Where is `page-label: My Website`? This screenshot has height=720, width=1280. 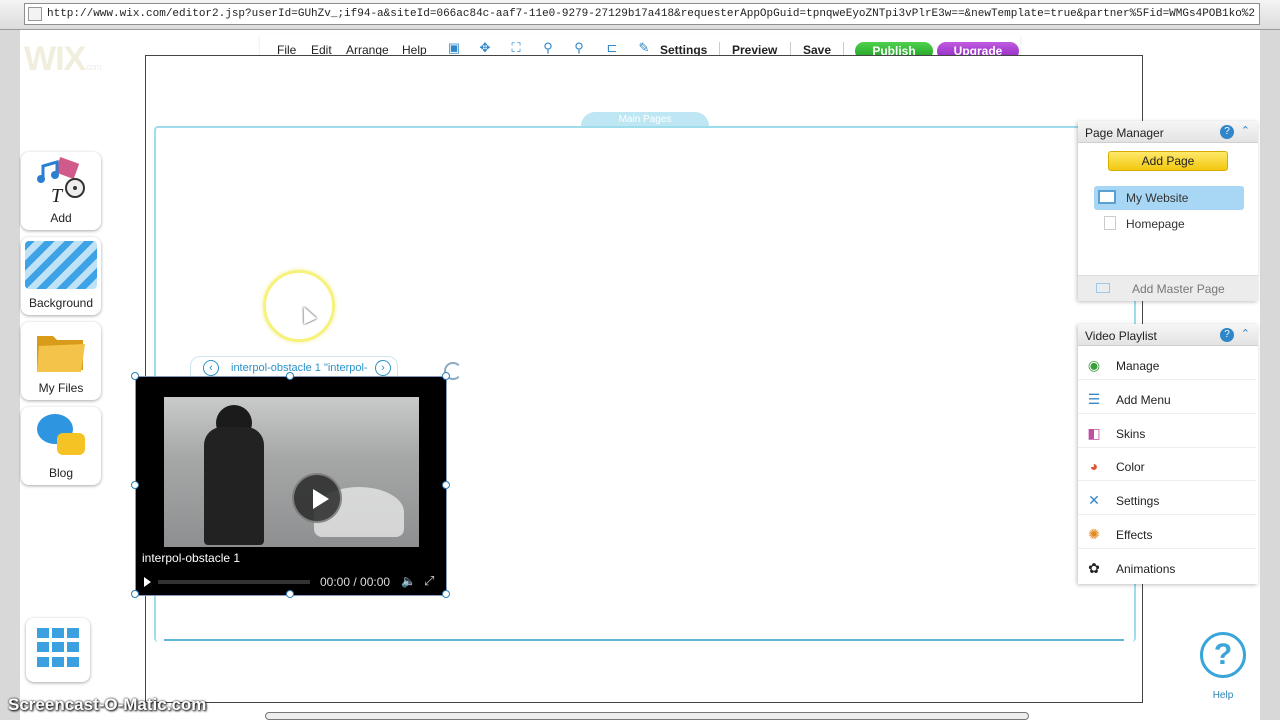
page-label: My Website is located at coordinates (1157, 198).